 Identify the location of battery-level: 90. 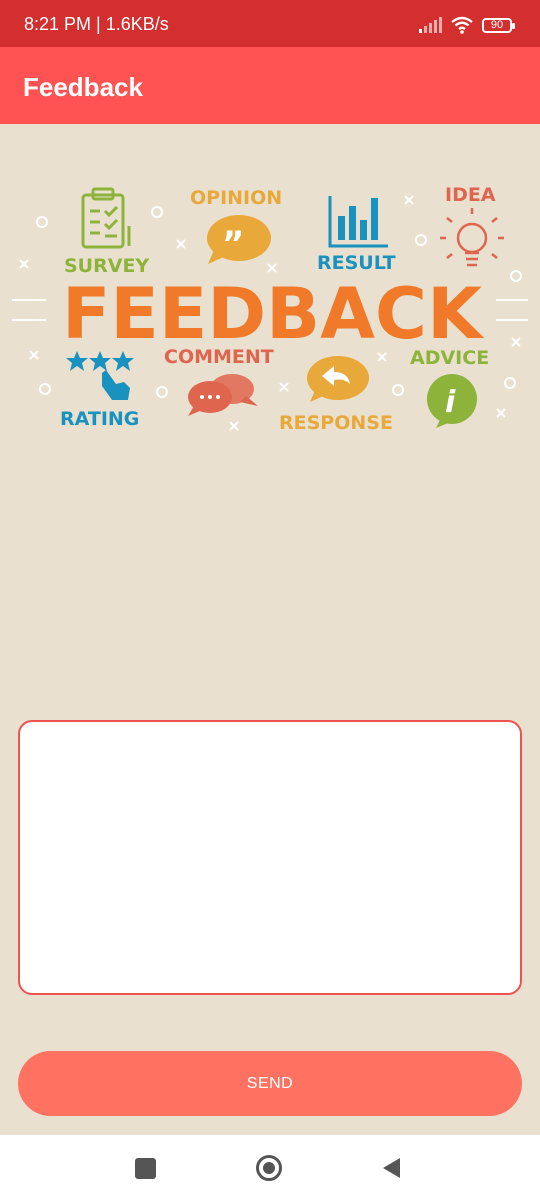
(497, 25).